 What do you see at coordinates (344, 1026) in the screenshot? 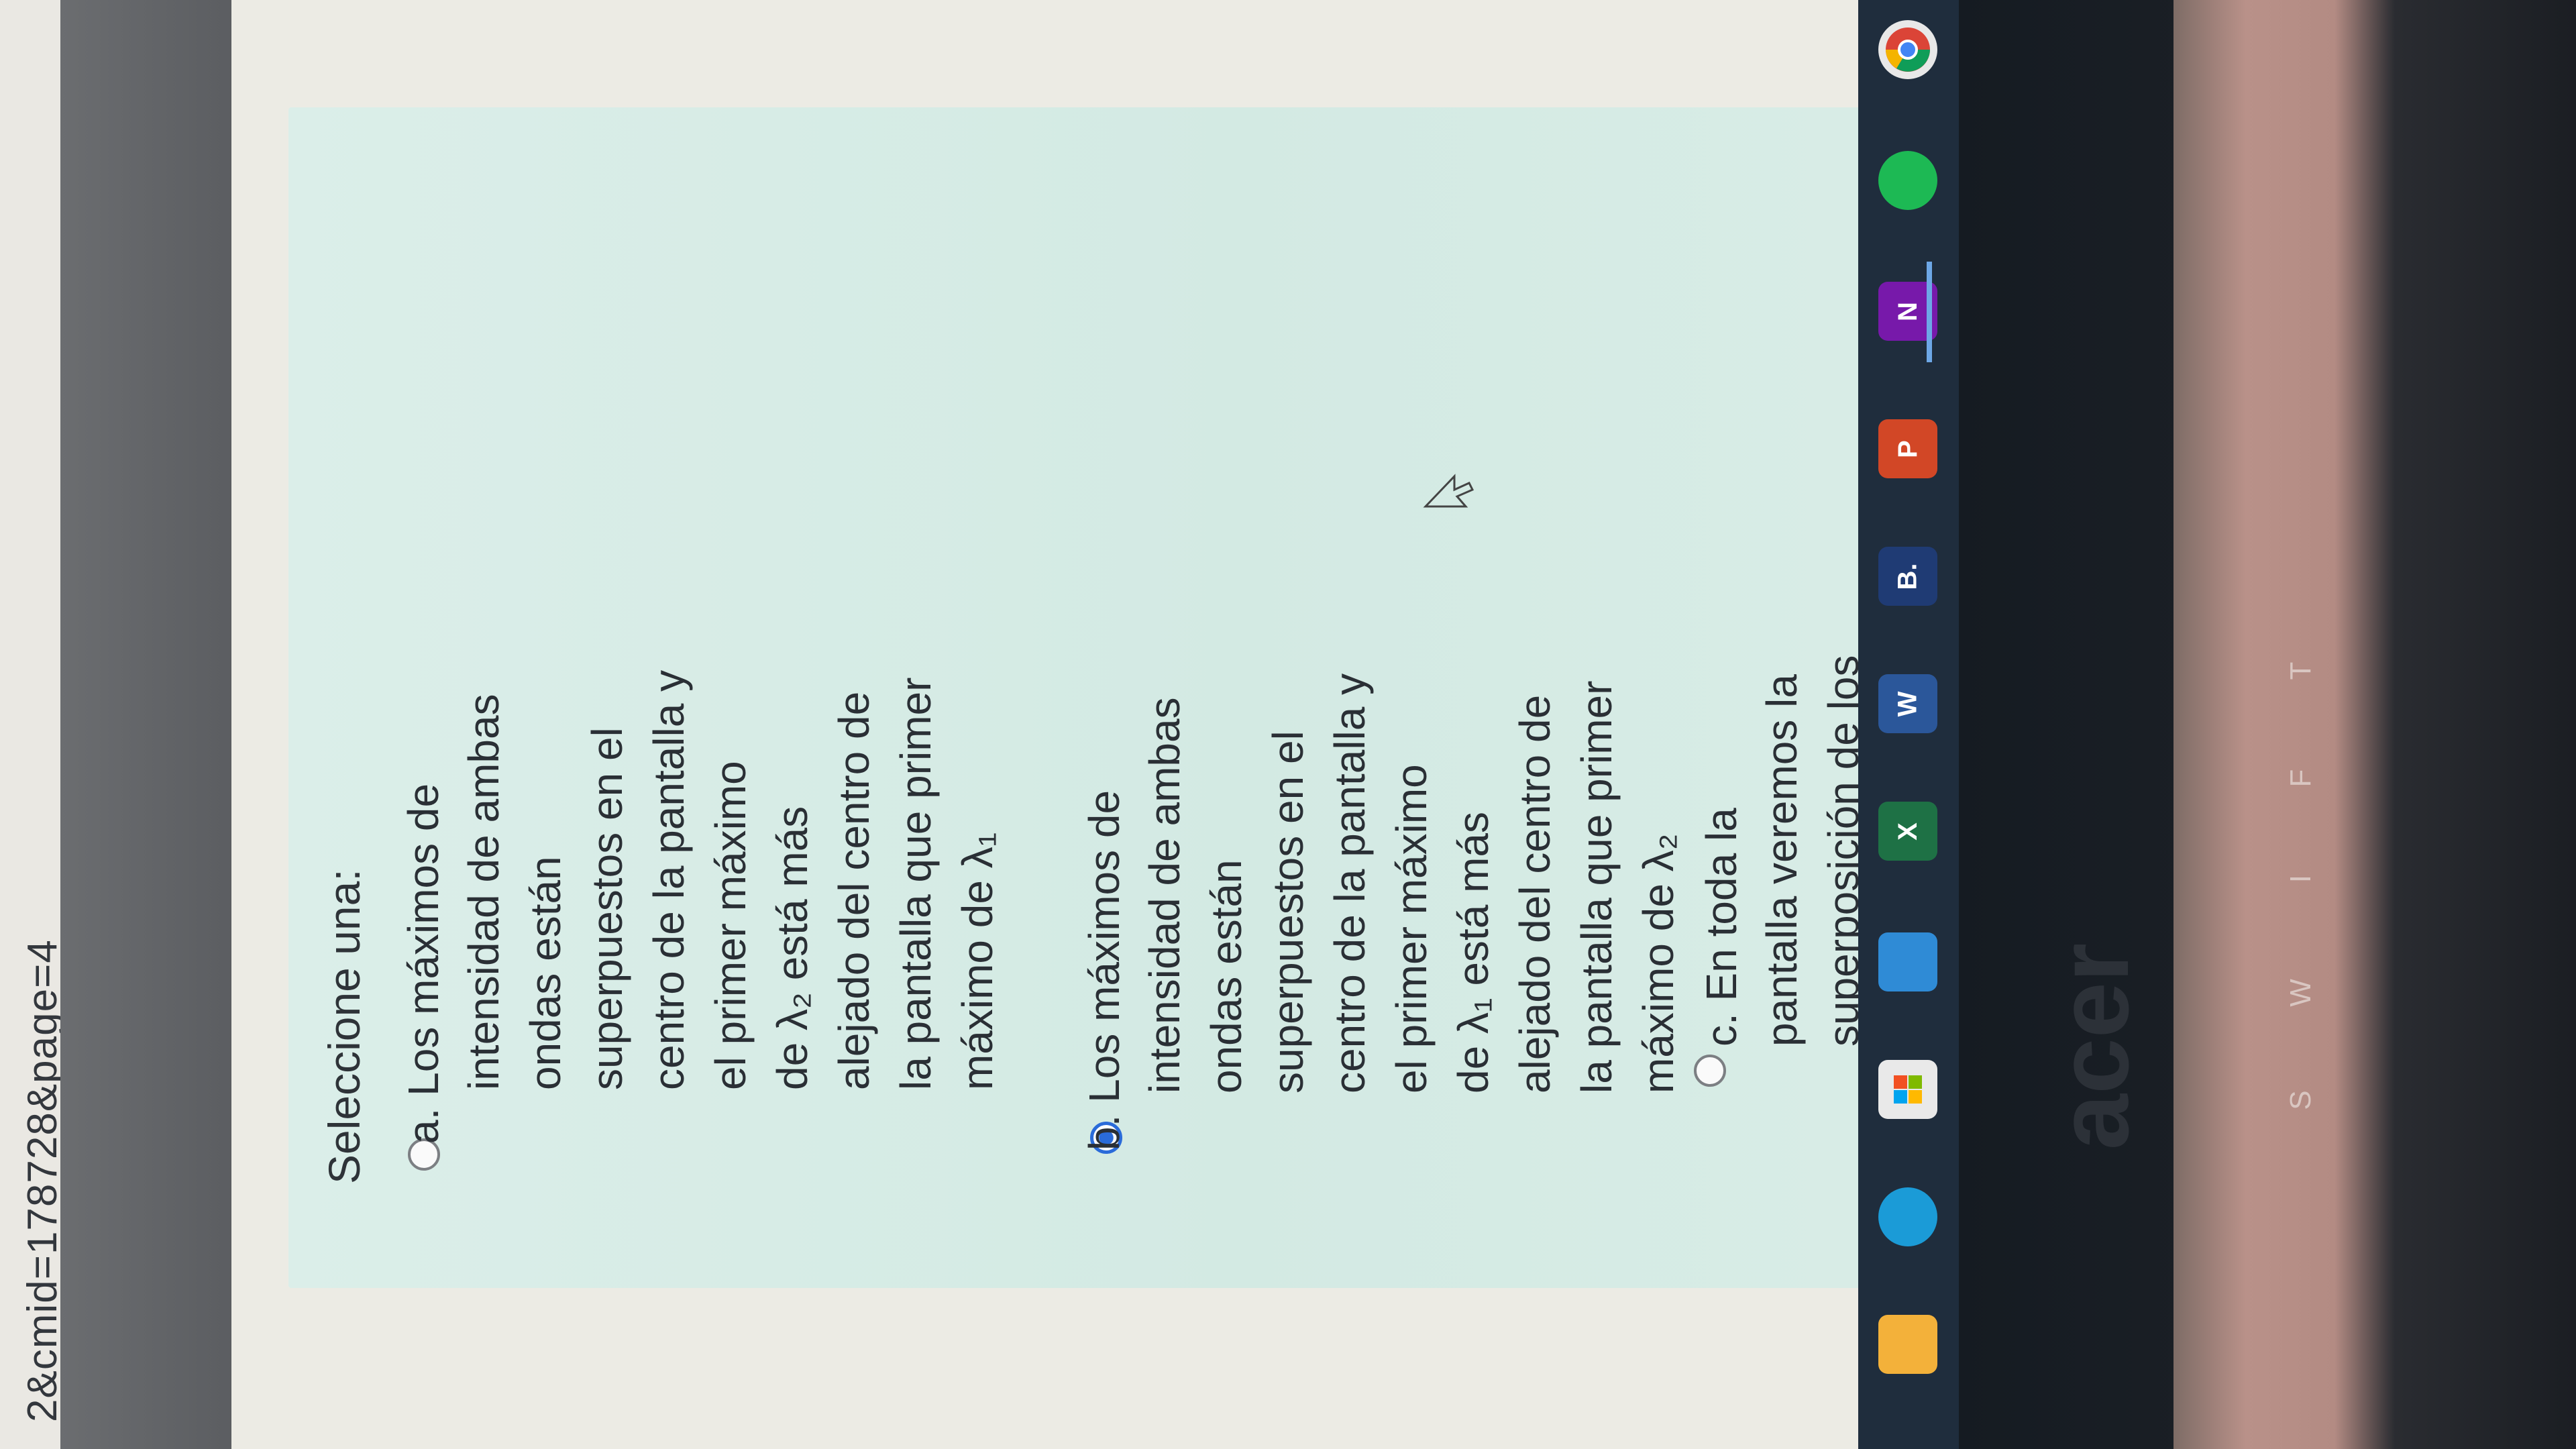
I see `prompt-label: Seleccione una:` at bounding box center [344, 1026].